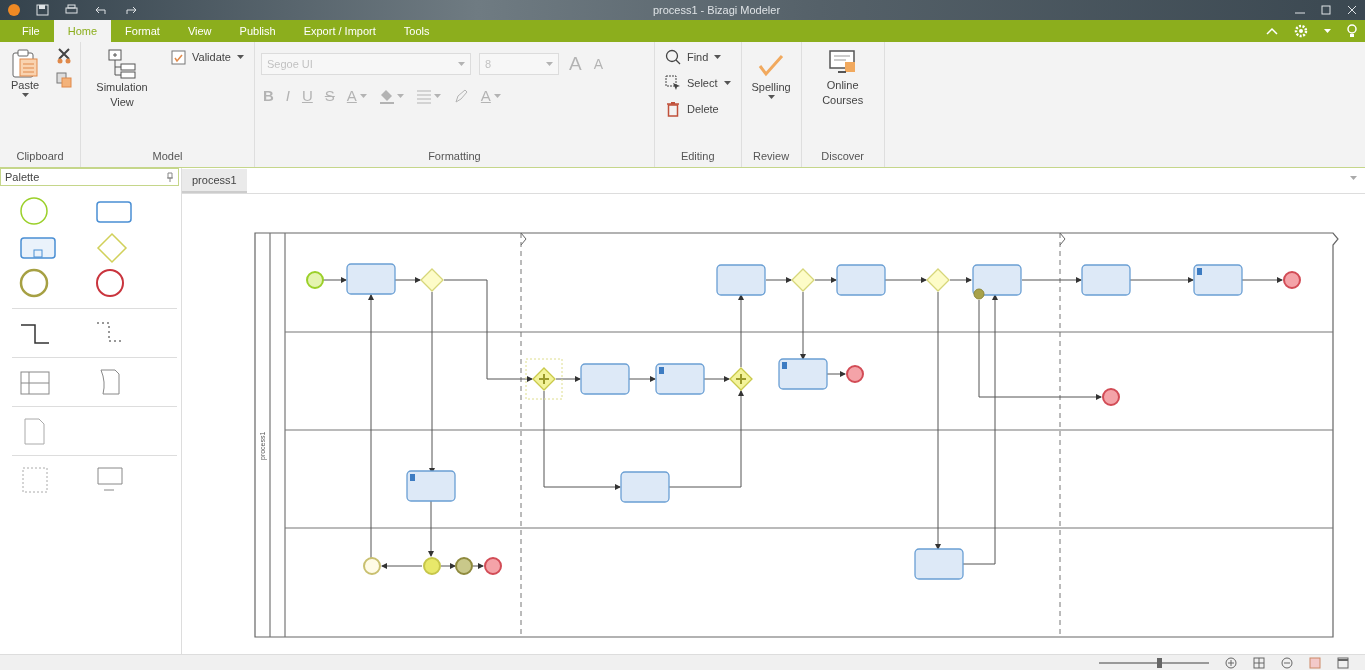  What do you see at coordinates (257, 31) in the screenshot?
I see `ribbon-tab: Publish` at bounding box center [257, 31].